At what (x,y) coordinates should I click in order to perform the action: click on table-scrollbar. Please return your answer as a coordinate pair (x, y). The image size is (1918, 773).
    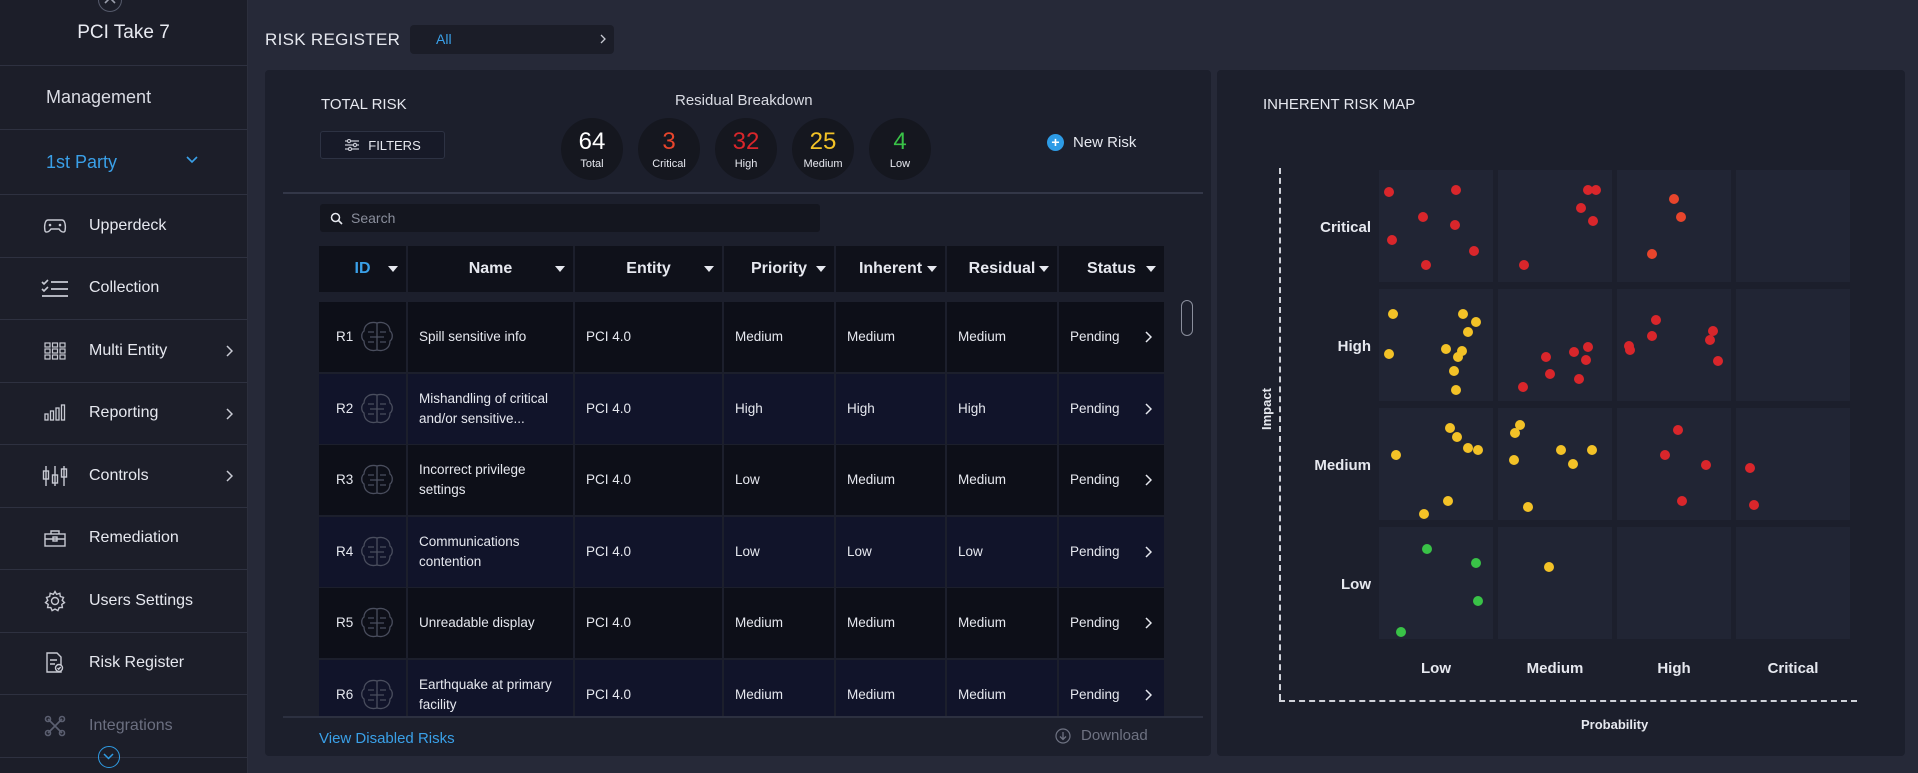
    Looking at the image, I should click on (1187, 318).